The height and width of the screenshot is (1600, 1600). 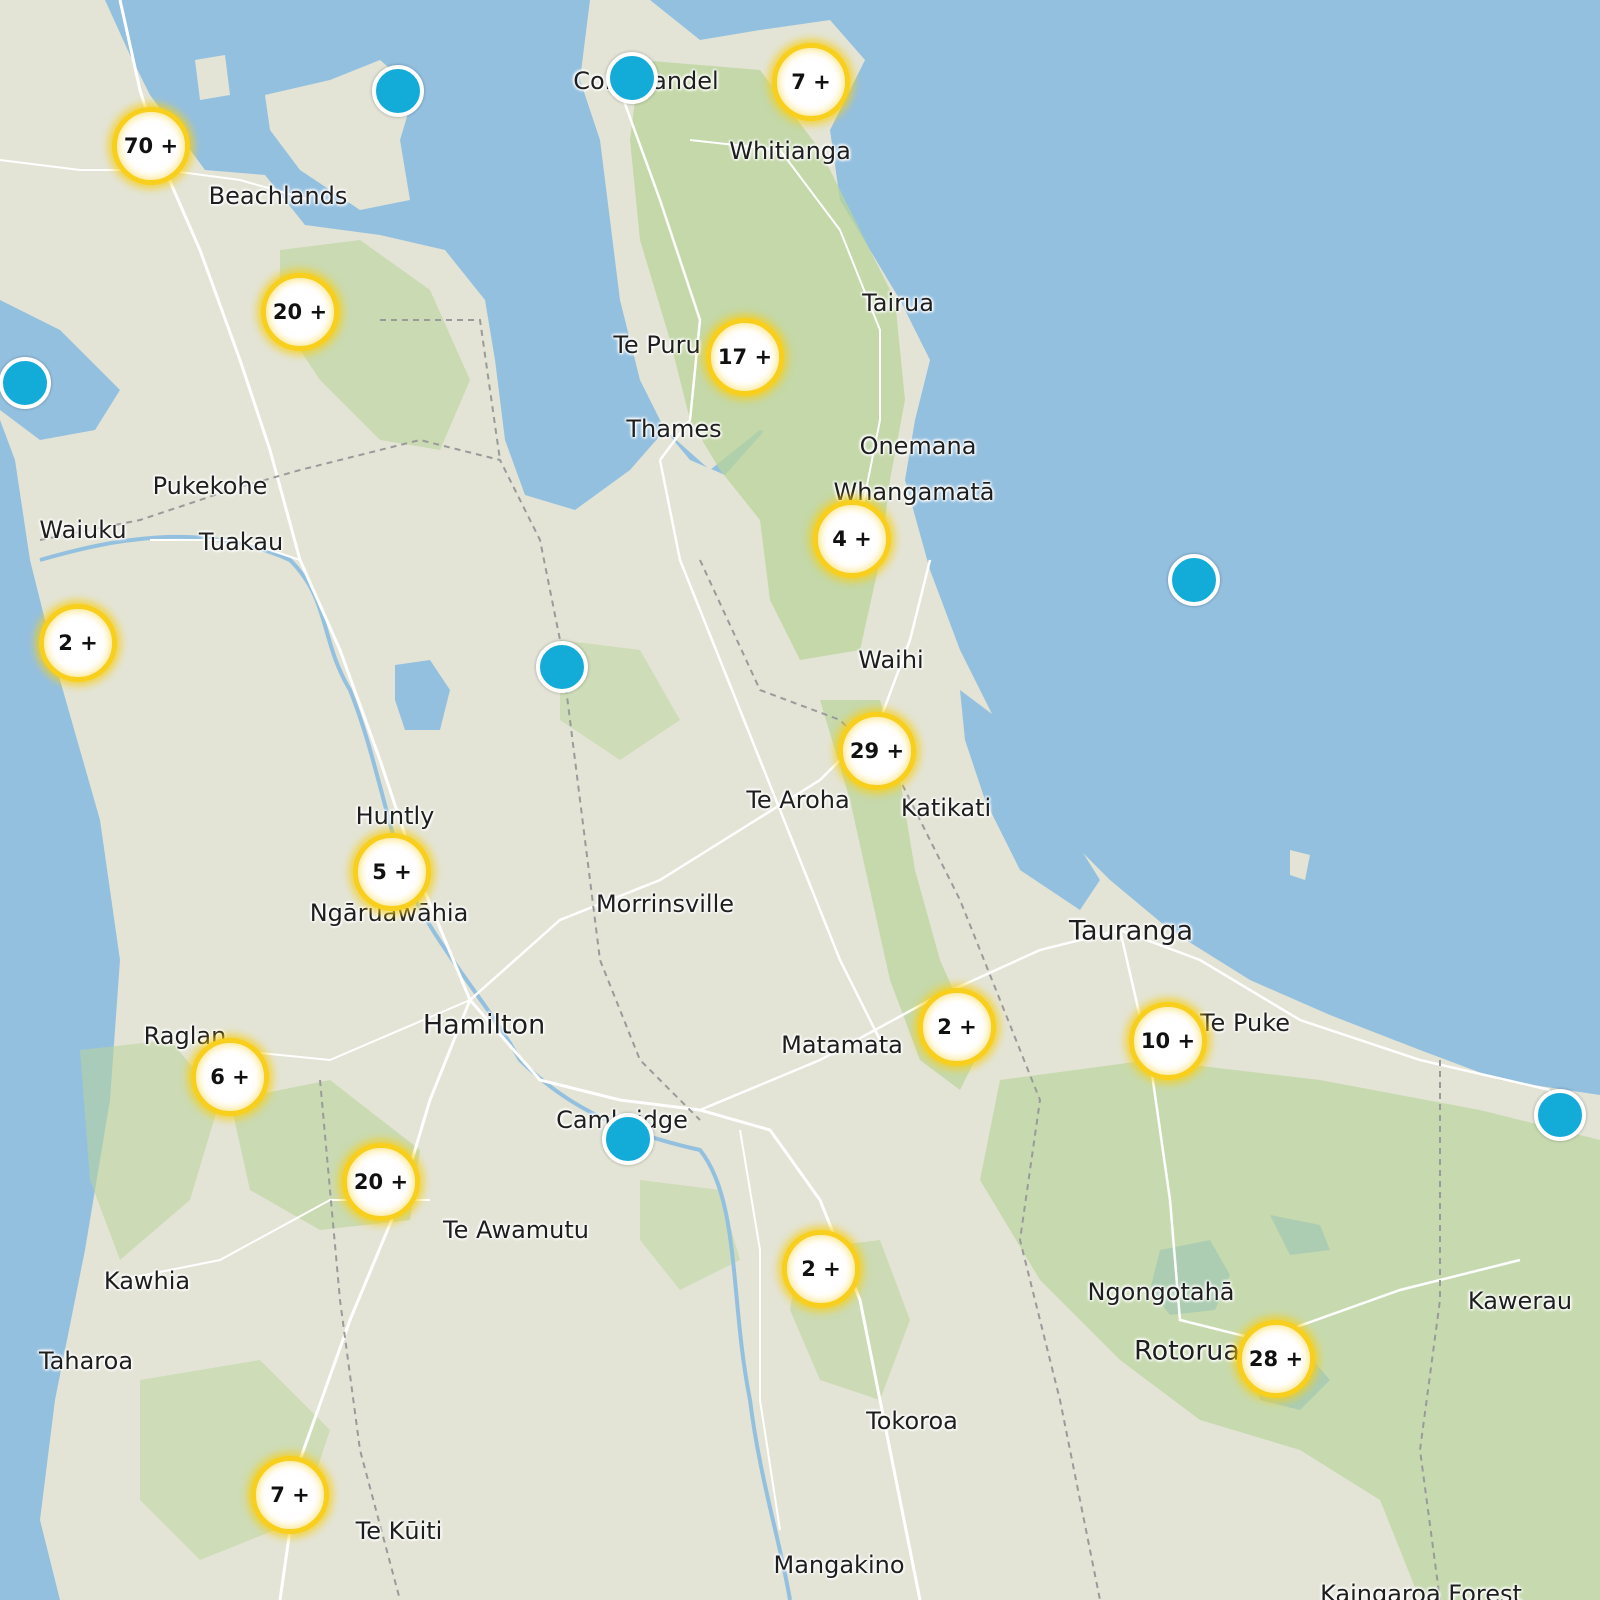 What do you see at coordinates (562, 667) in the screenshot?
I see `location-pin-hauraki` at bounding box center [562, 667].